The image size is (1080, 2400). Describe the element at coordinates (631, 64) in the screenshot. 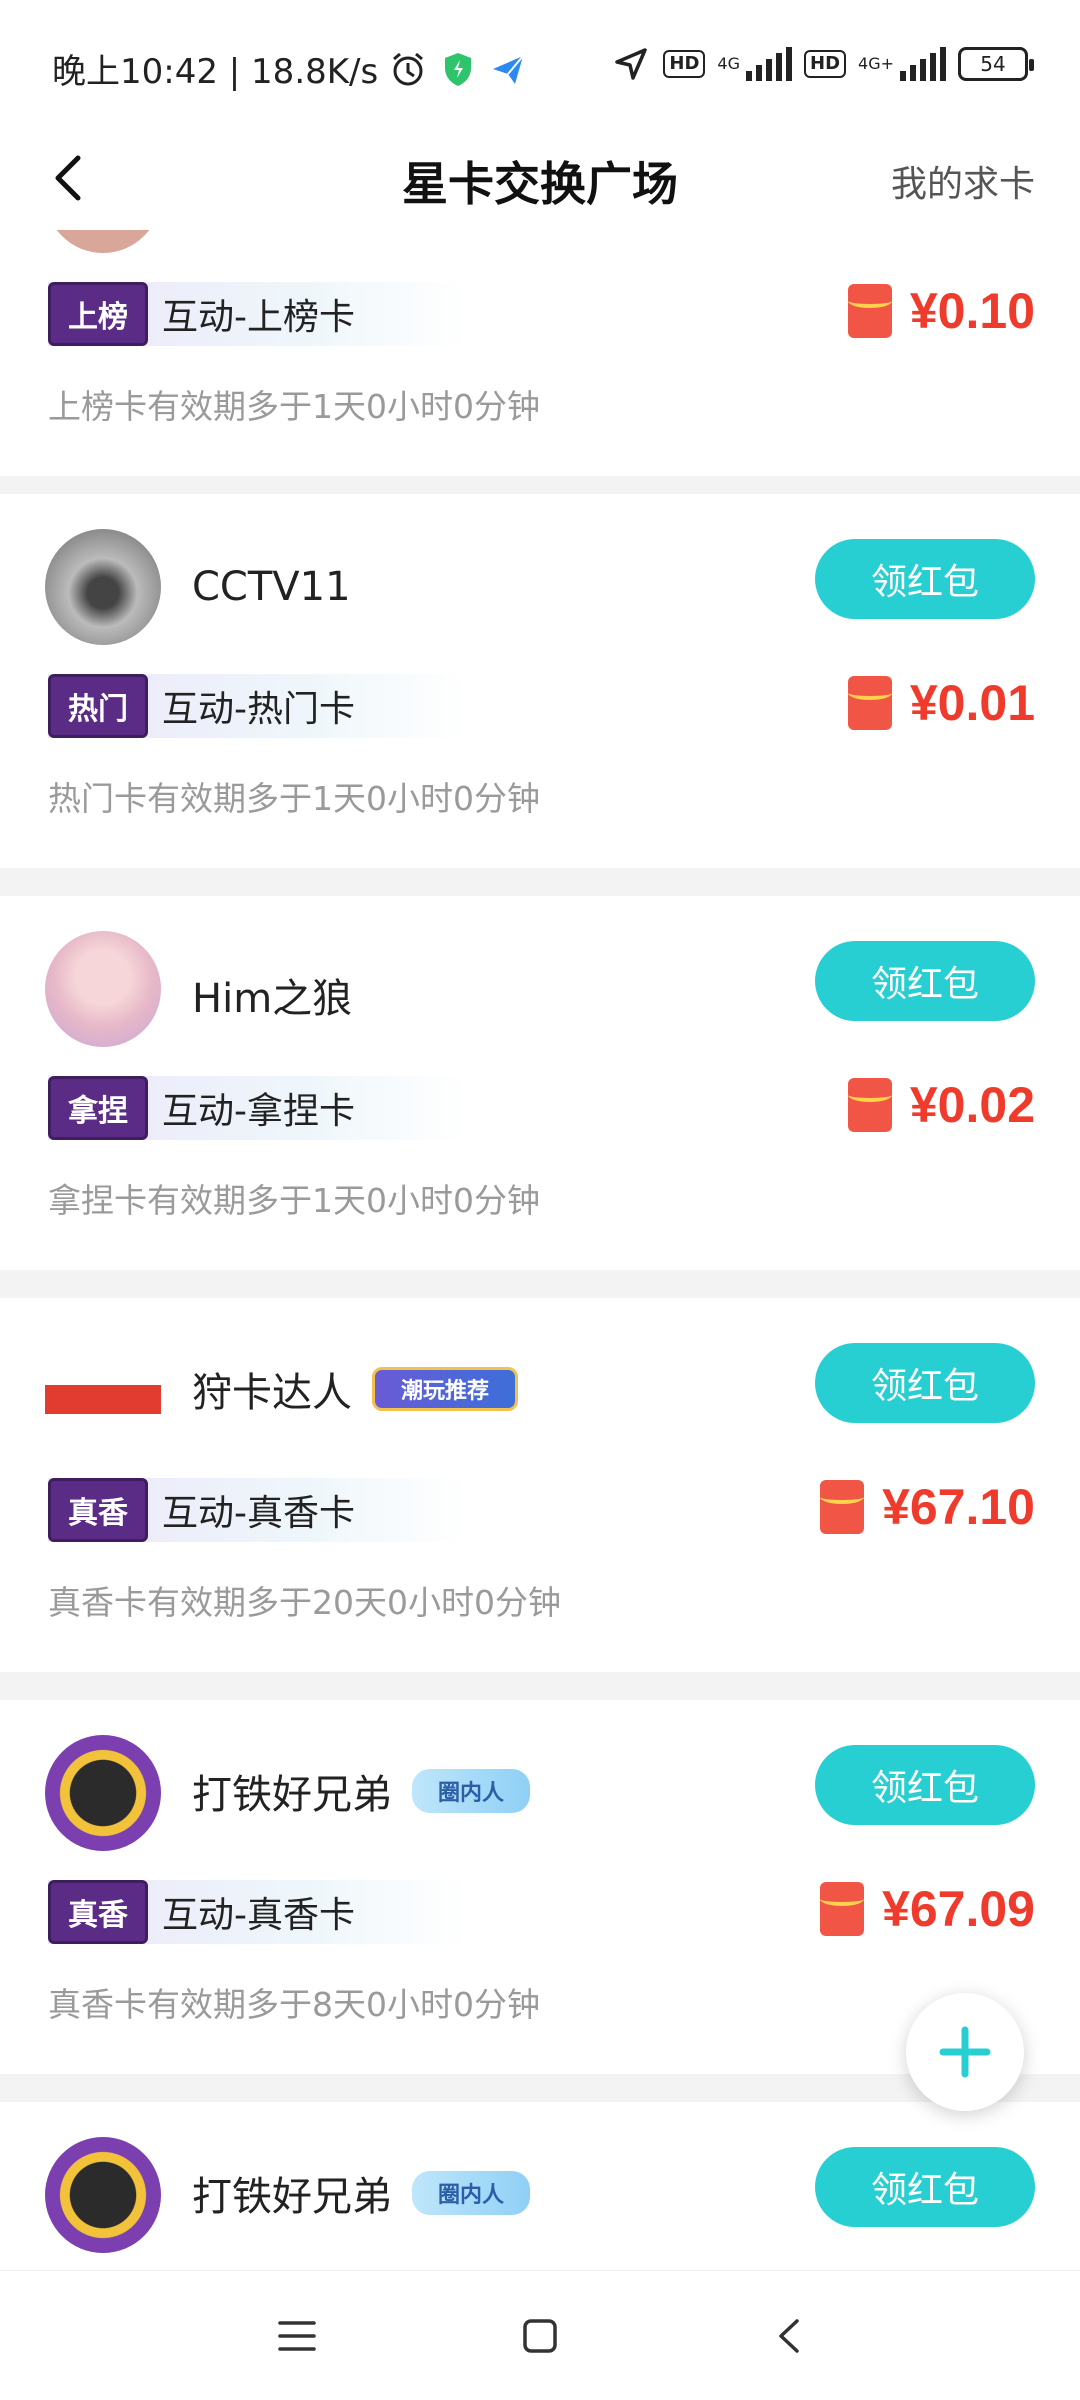

I see `location-icon` at that location.